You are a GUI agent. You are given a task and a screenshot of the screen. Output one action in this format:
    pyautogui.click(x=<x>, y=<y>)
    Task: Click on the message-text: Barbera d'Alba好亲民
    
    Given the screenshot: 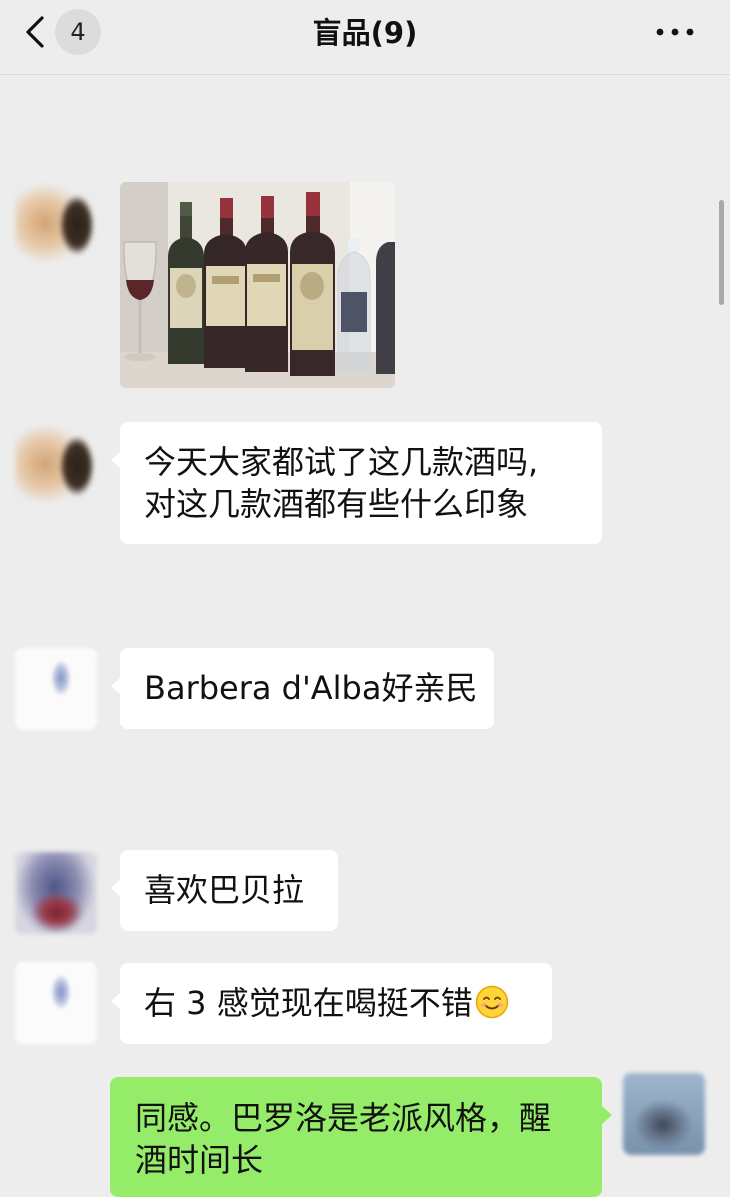 What is the action you would take?
    pyautogui.click(x=311, y=688)
    